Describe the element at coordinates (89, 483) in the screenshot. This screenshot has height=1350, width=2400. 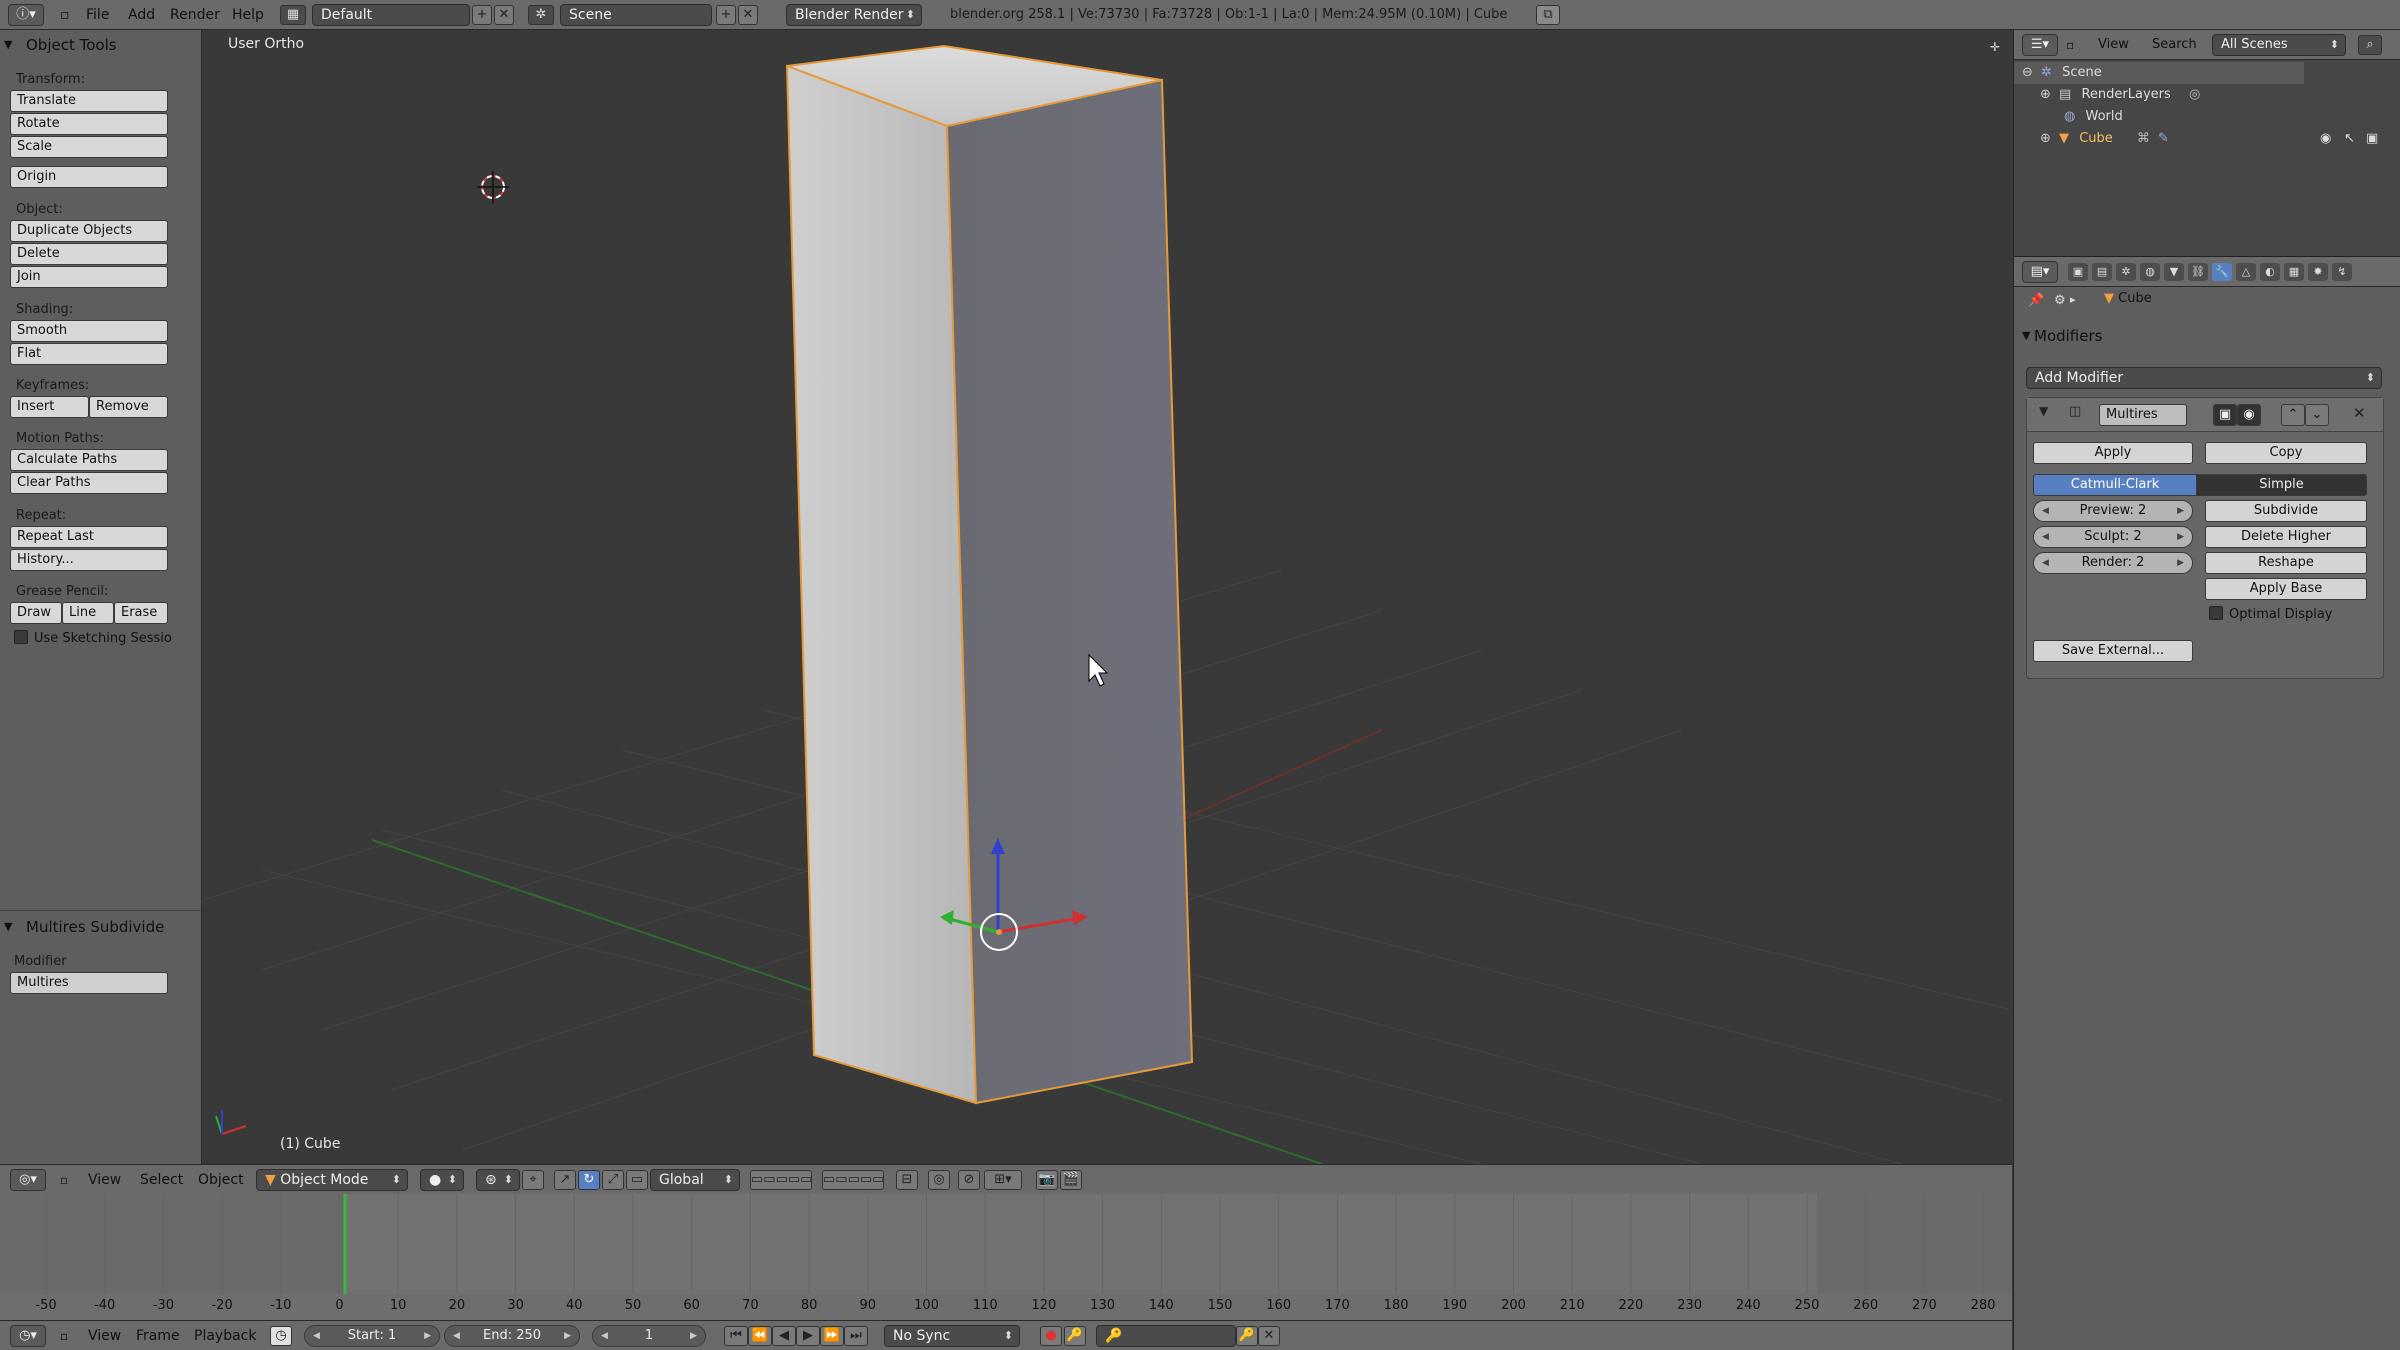
I see `clear-paths-button: Clear Paths` at that location.